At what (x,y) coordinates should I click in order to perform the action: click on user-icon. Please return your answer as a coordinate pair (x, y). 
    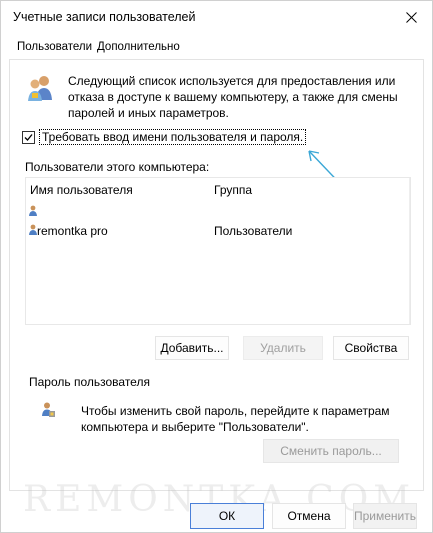
    Looking at the image, I should click on (33, 210).